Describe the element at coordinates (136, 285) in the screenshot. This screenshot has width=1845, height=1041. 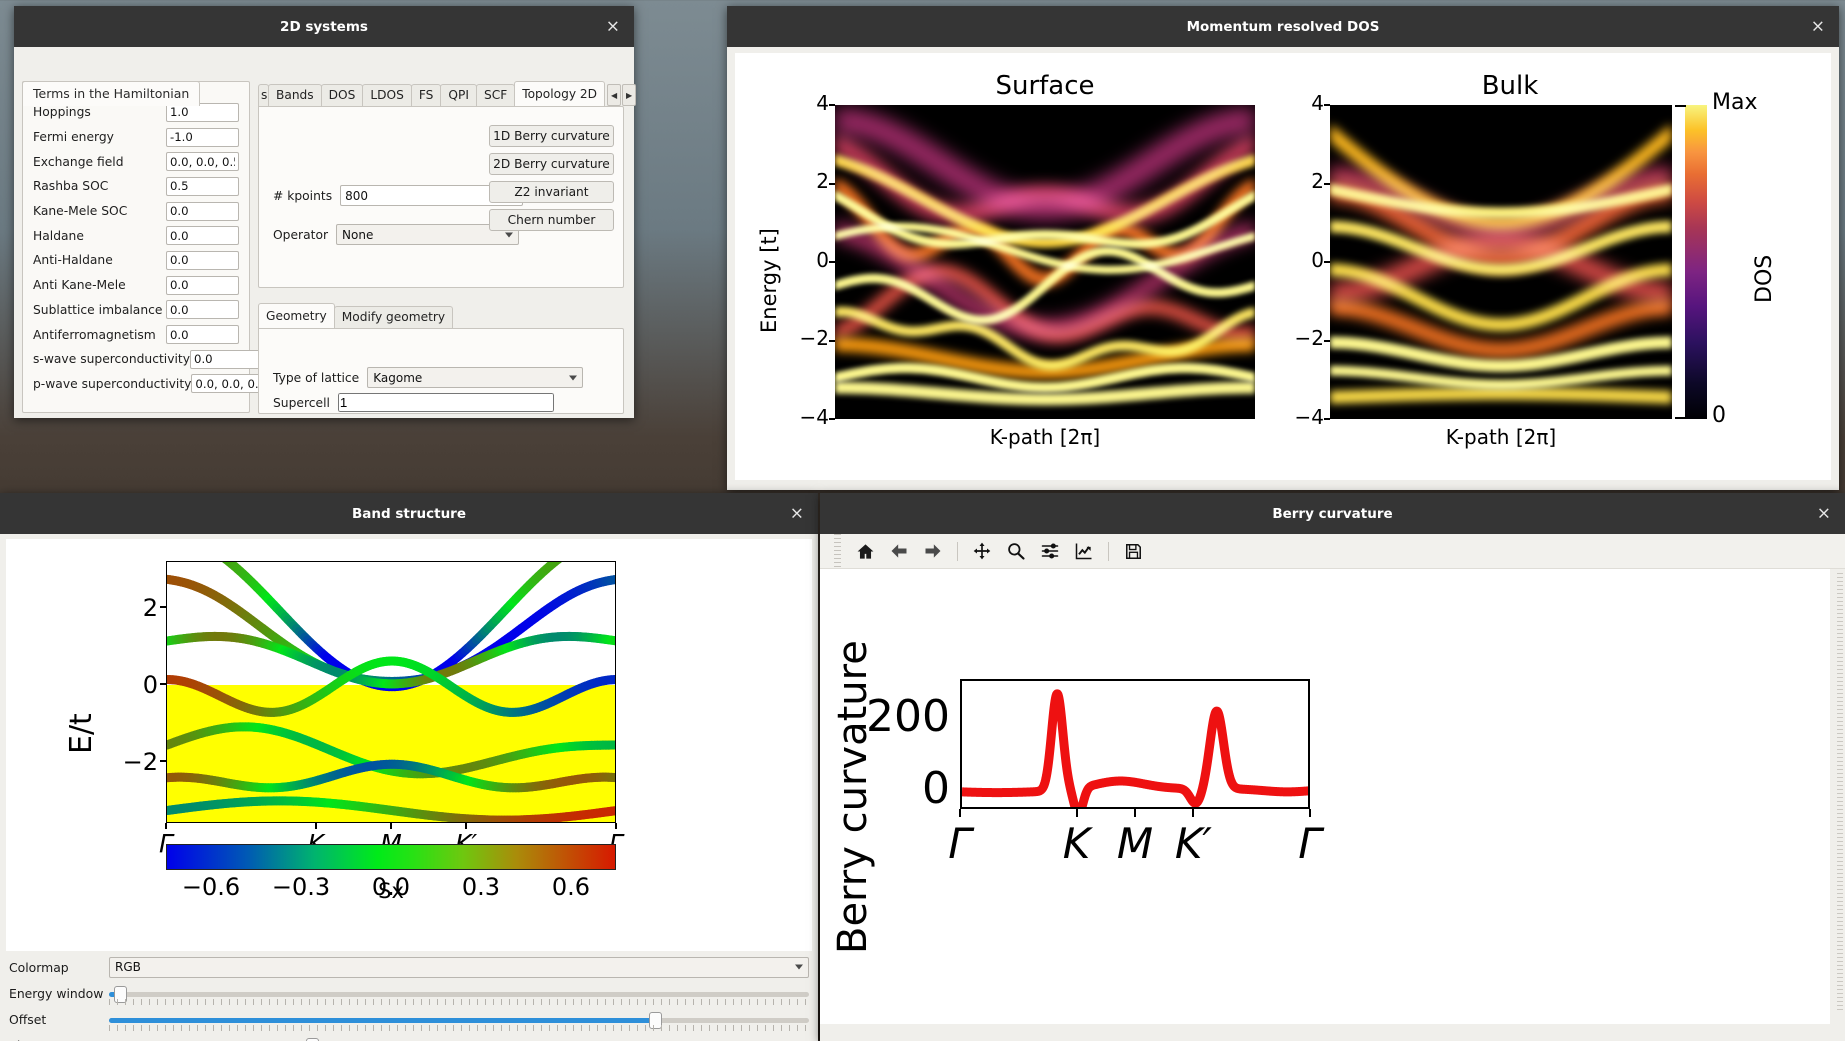
I see `hamiltonian-row: Anti Kane-Mele` at that location.